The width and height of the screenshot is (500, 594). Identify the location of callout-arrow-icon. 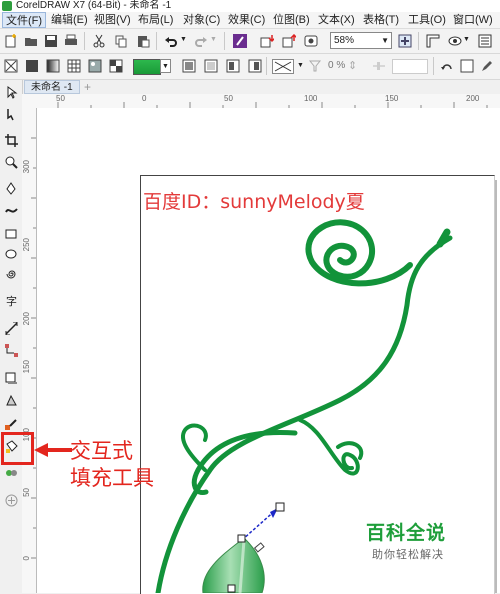
(53, 450).